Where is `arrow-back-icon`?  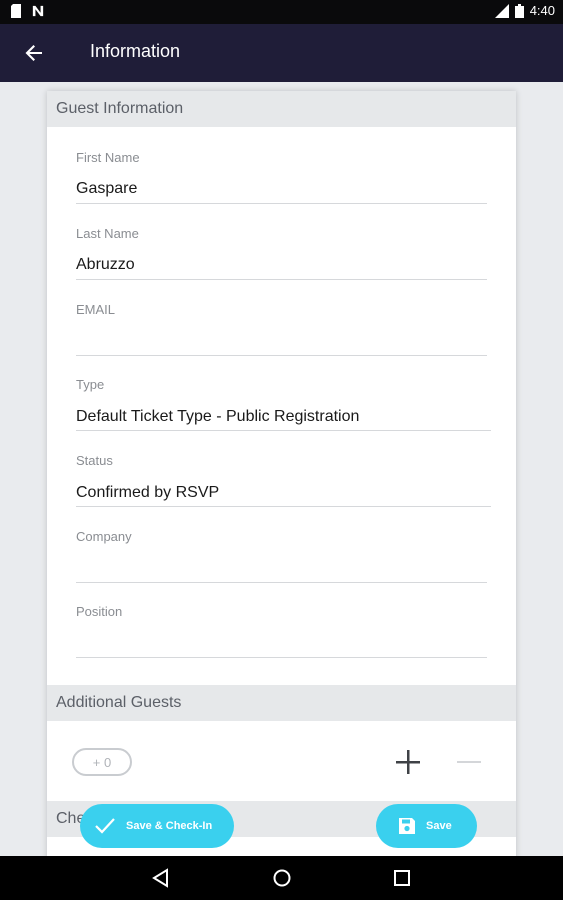 arrow-back-icon is located at coordinates (33, 53).